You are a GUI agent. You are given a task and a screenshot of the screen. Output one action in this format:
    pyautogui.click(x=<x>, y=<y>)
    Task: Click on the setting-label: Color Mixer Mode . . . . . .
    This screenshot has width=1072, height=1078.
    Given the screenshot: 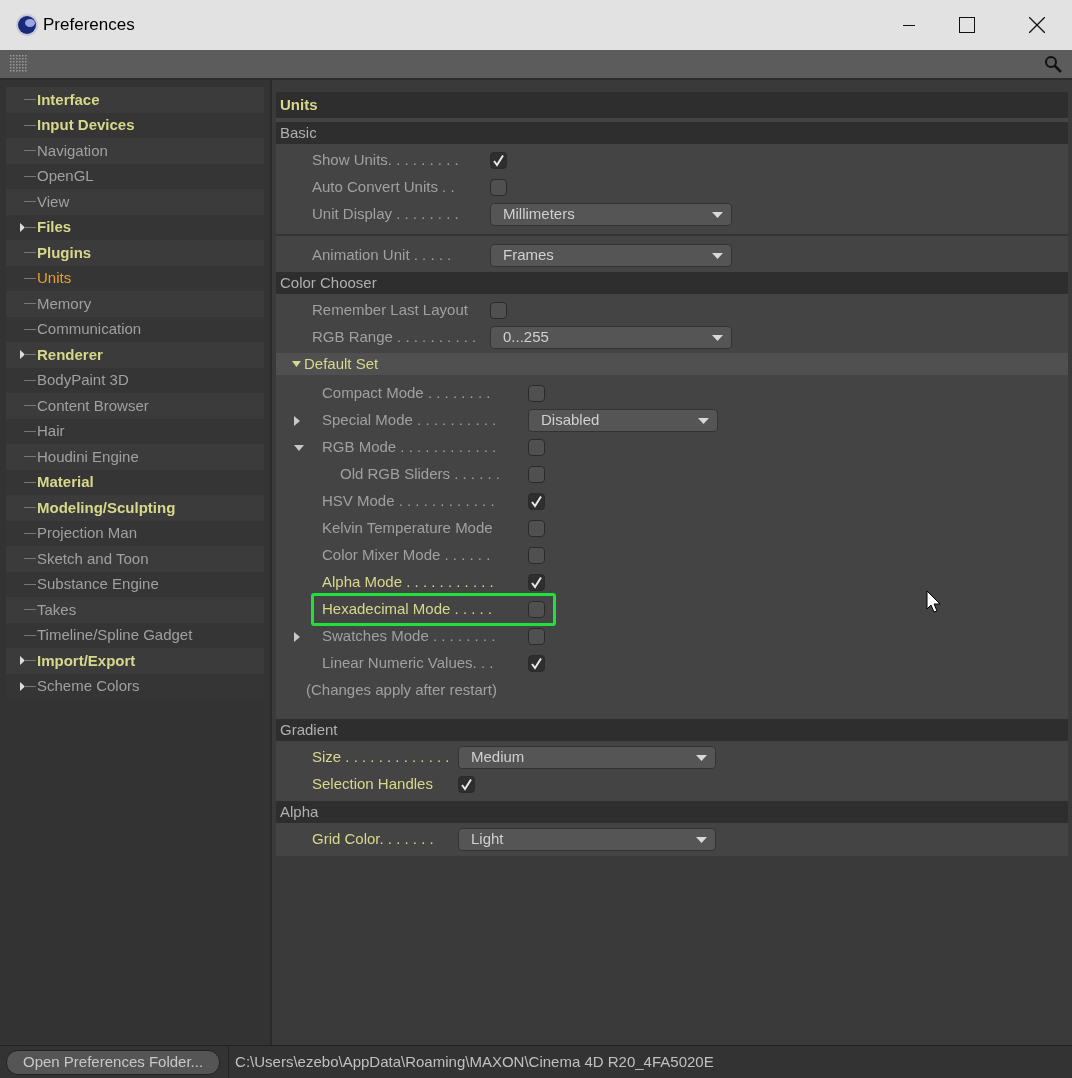 What is the action you would take?
    pyautogui.click(x=406, y=555)
    